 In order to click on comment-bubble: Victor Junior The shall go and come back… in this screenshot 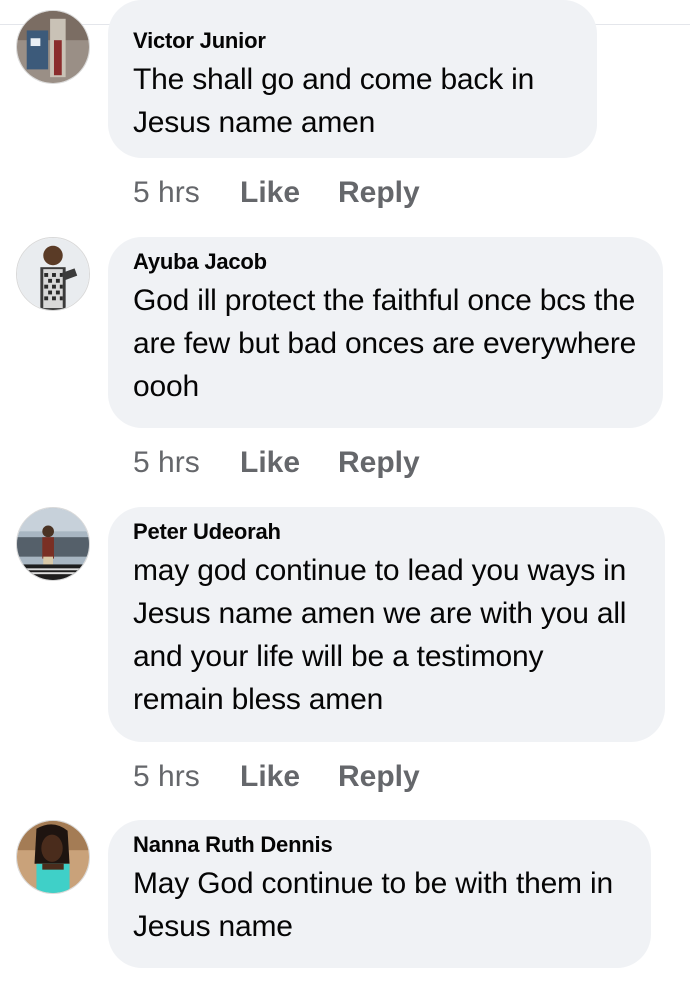, I will do `click(352, 79)`.